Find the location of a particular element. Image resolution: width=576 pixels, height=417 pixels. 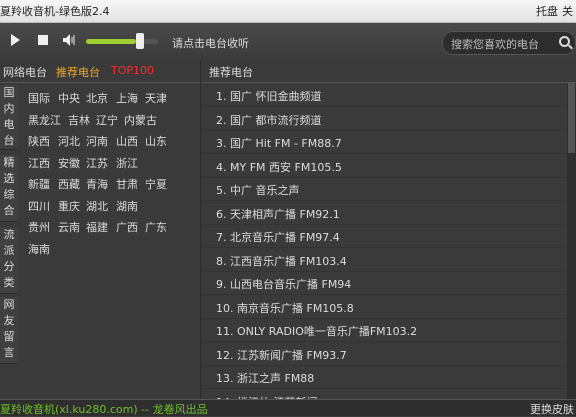

region-item: 陕西 is located at coordinates (39, 141).